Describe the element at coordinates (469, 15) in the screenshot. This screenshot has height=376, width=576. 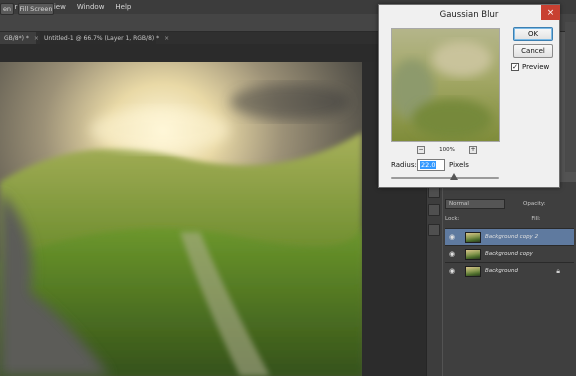
I see `dialog-title: Gaussian Blur` at that location.